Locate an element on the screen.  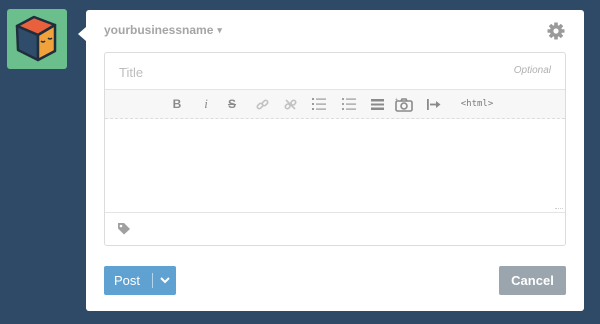
unlink-icon is located at coordinates (290, 104).